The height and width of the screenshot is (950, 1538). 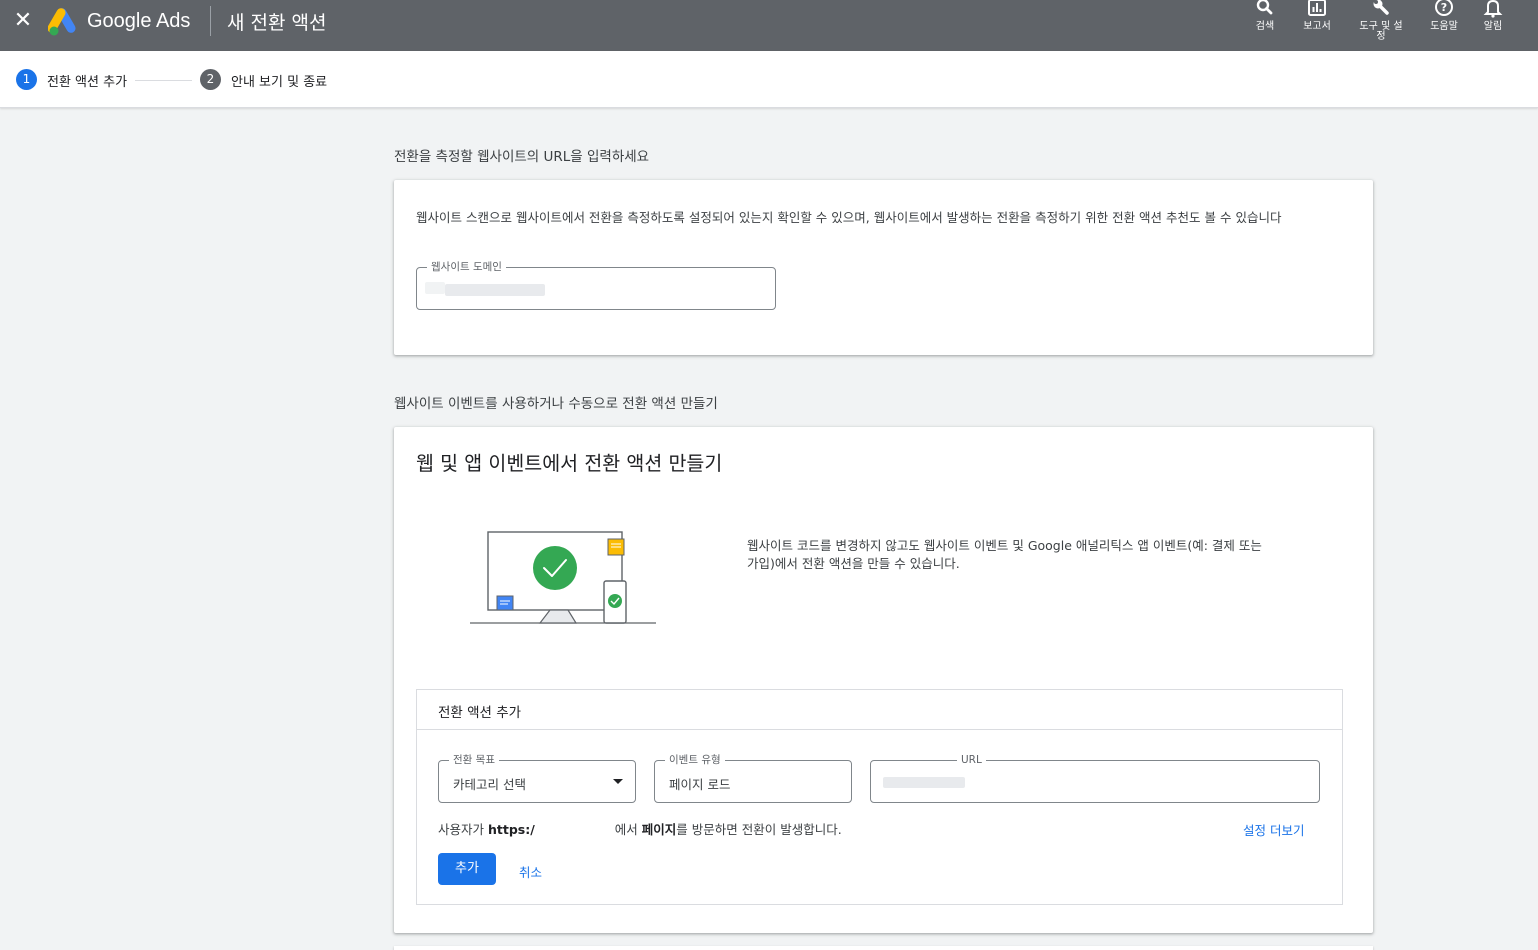 I want to click on sentence-mid: 에서, so click(x=628, y=829).